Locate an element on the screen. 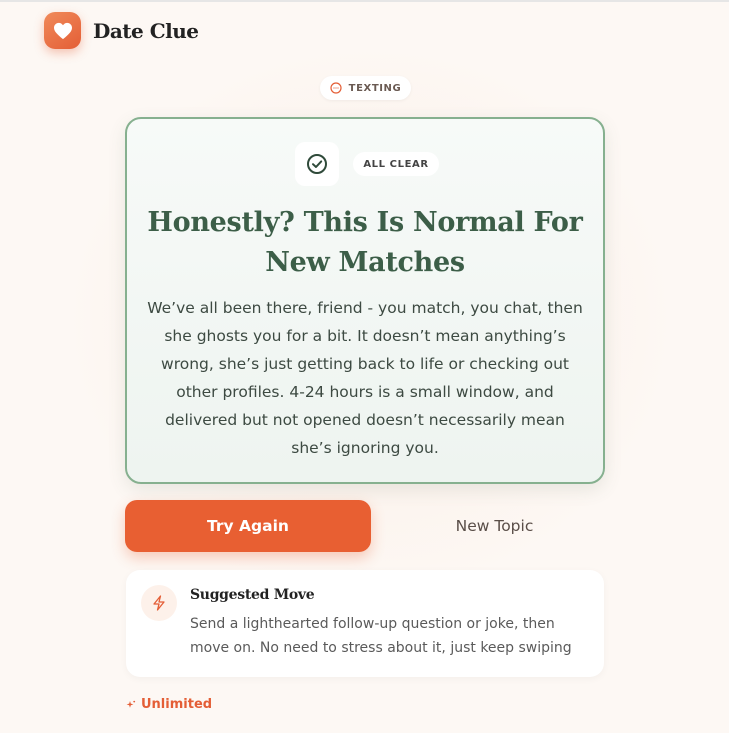 This screenshot has width=729, height=733. category-chip: TEXTING is located at coordinates (365, 88).